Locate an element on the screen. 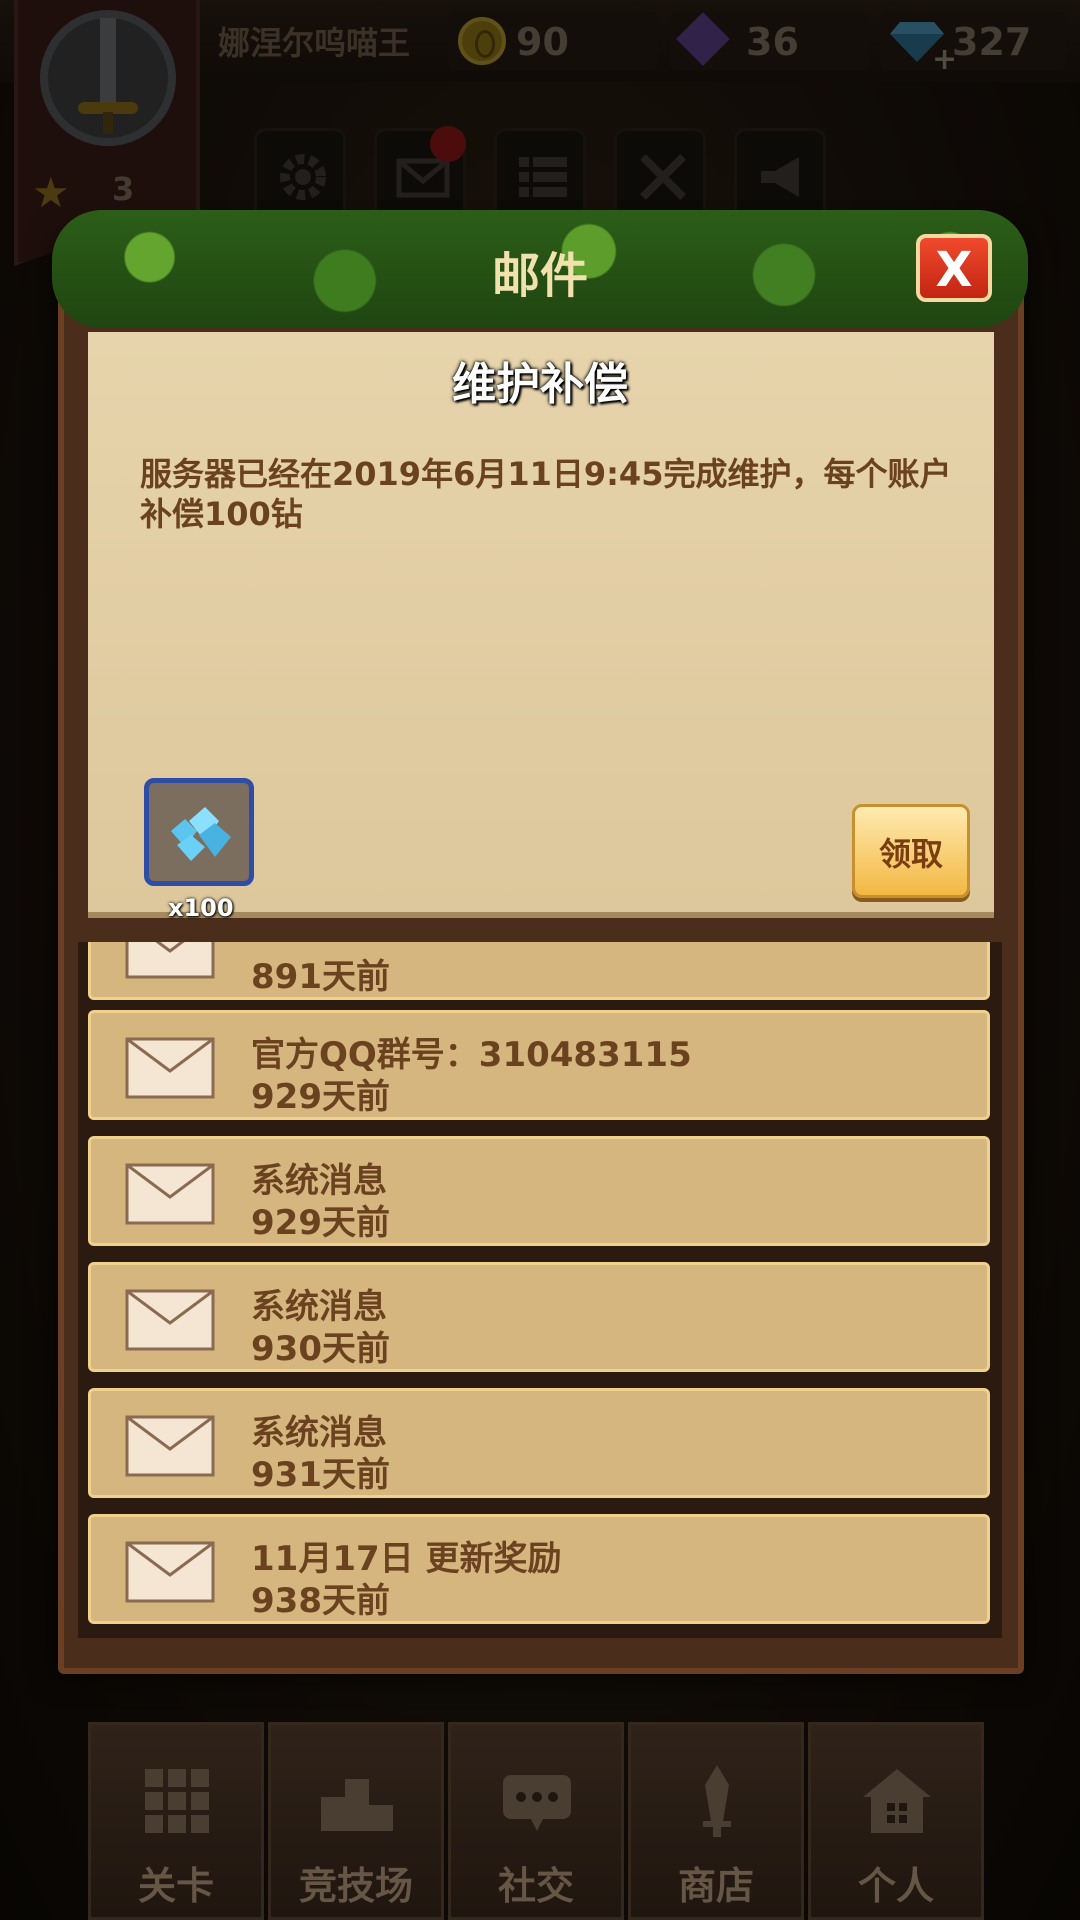  mail-body: 服务器已经在2019年6月11日9:45完成维护，每个账户补偿100钻 is located at coordinates (546, 494).